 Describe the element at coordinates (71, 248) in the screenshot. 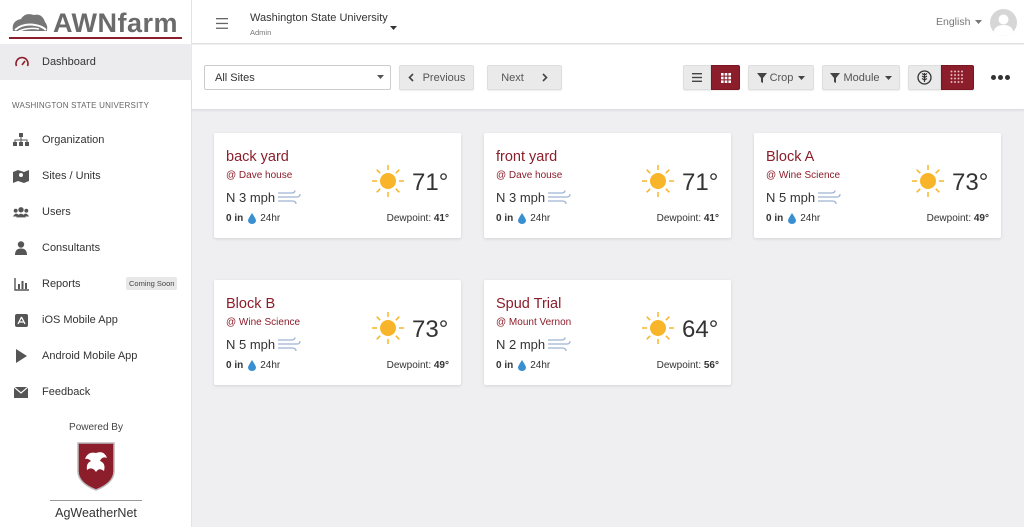

I see `sidebar-item-label: Consultants` at that location.